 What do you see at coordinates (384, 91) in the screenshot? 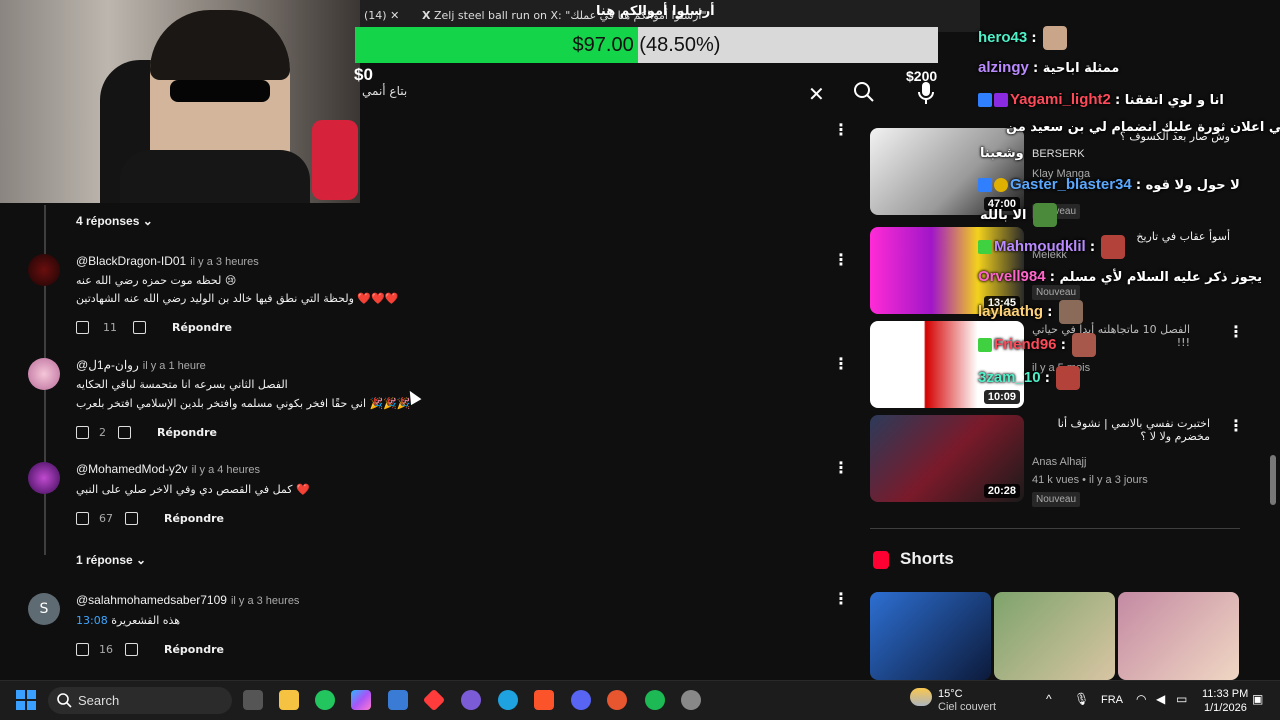
I see `search-input: بتاع أنمي` at bounding box center [384, 91].